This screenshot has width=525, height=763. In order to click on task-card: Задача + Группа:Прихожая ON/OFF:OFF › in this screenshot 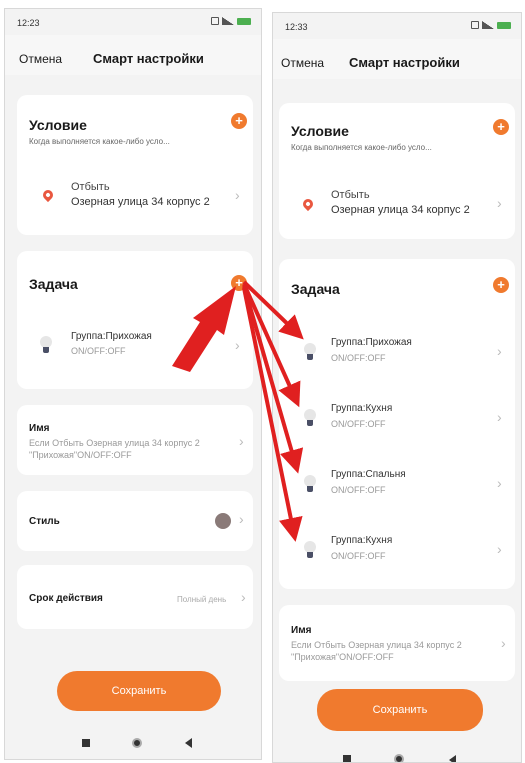, I will do `click(135, 320)`.